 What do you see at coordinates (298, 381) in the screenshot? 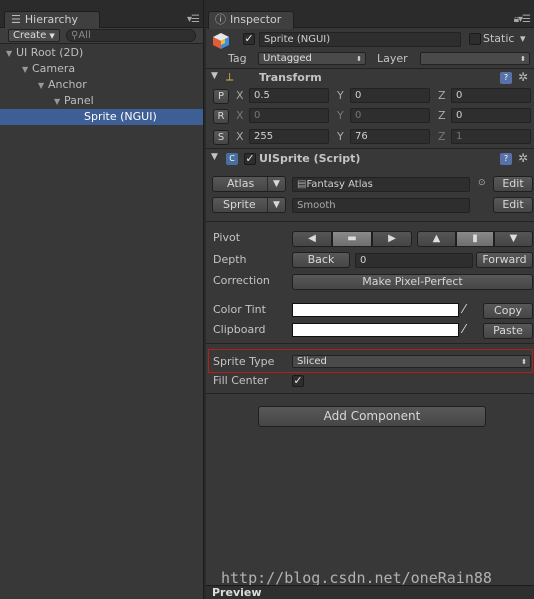
I see `fill-center-checkbox: ✓` at bounding box center [298, 381].